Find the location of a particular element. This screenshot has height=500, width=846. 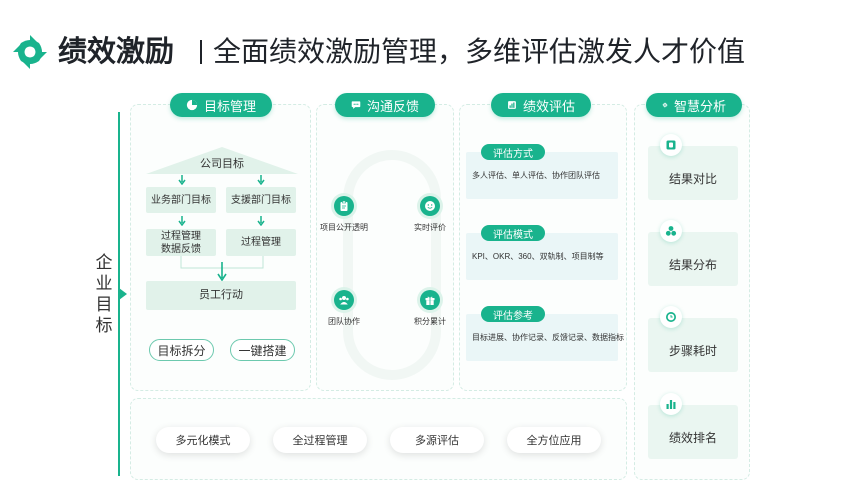

chat-icon is located at coordinates (356, 105).